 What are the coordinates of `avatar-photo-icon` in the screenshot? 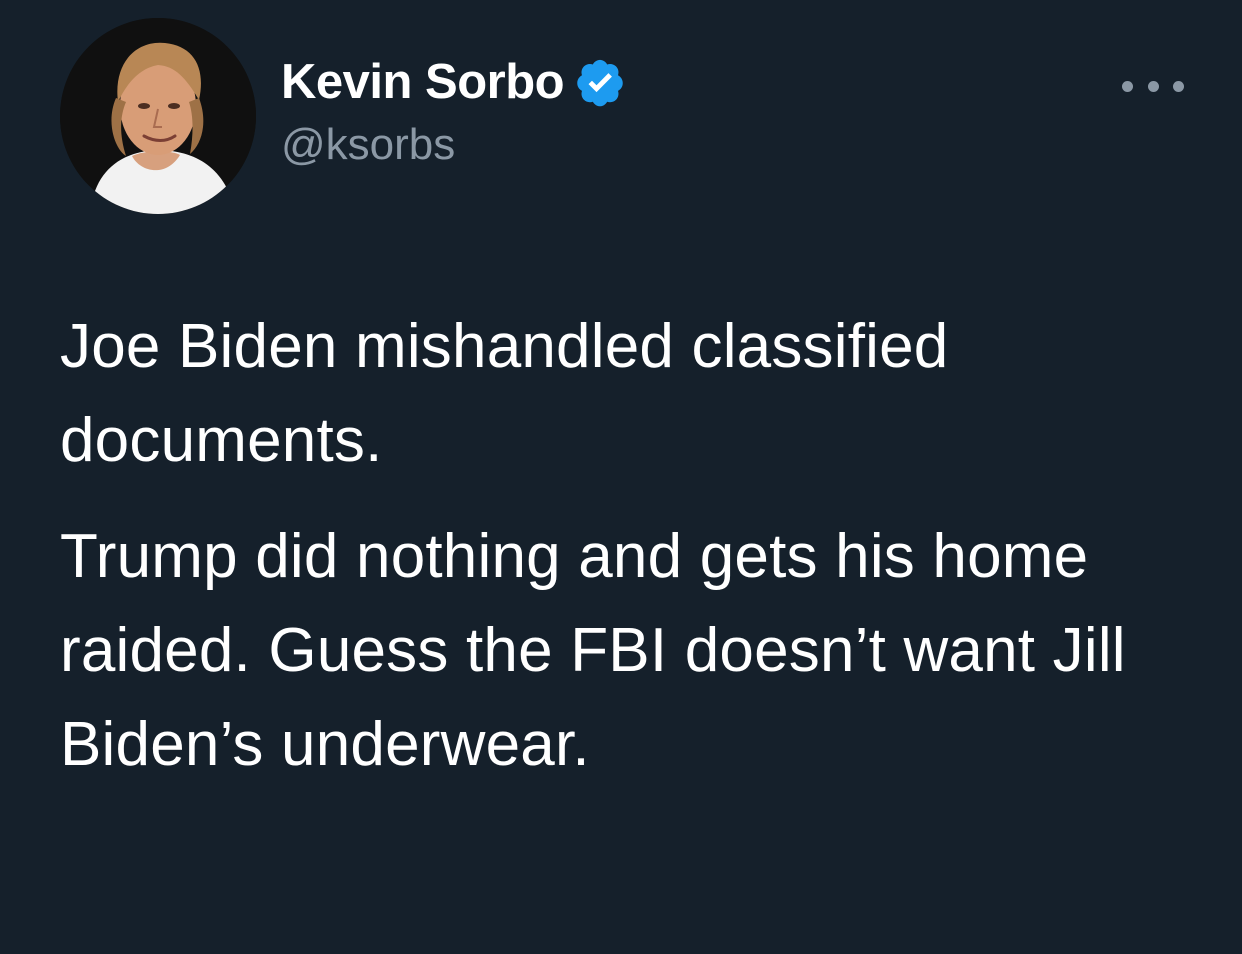 It's located at (158, 116).